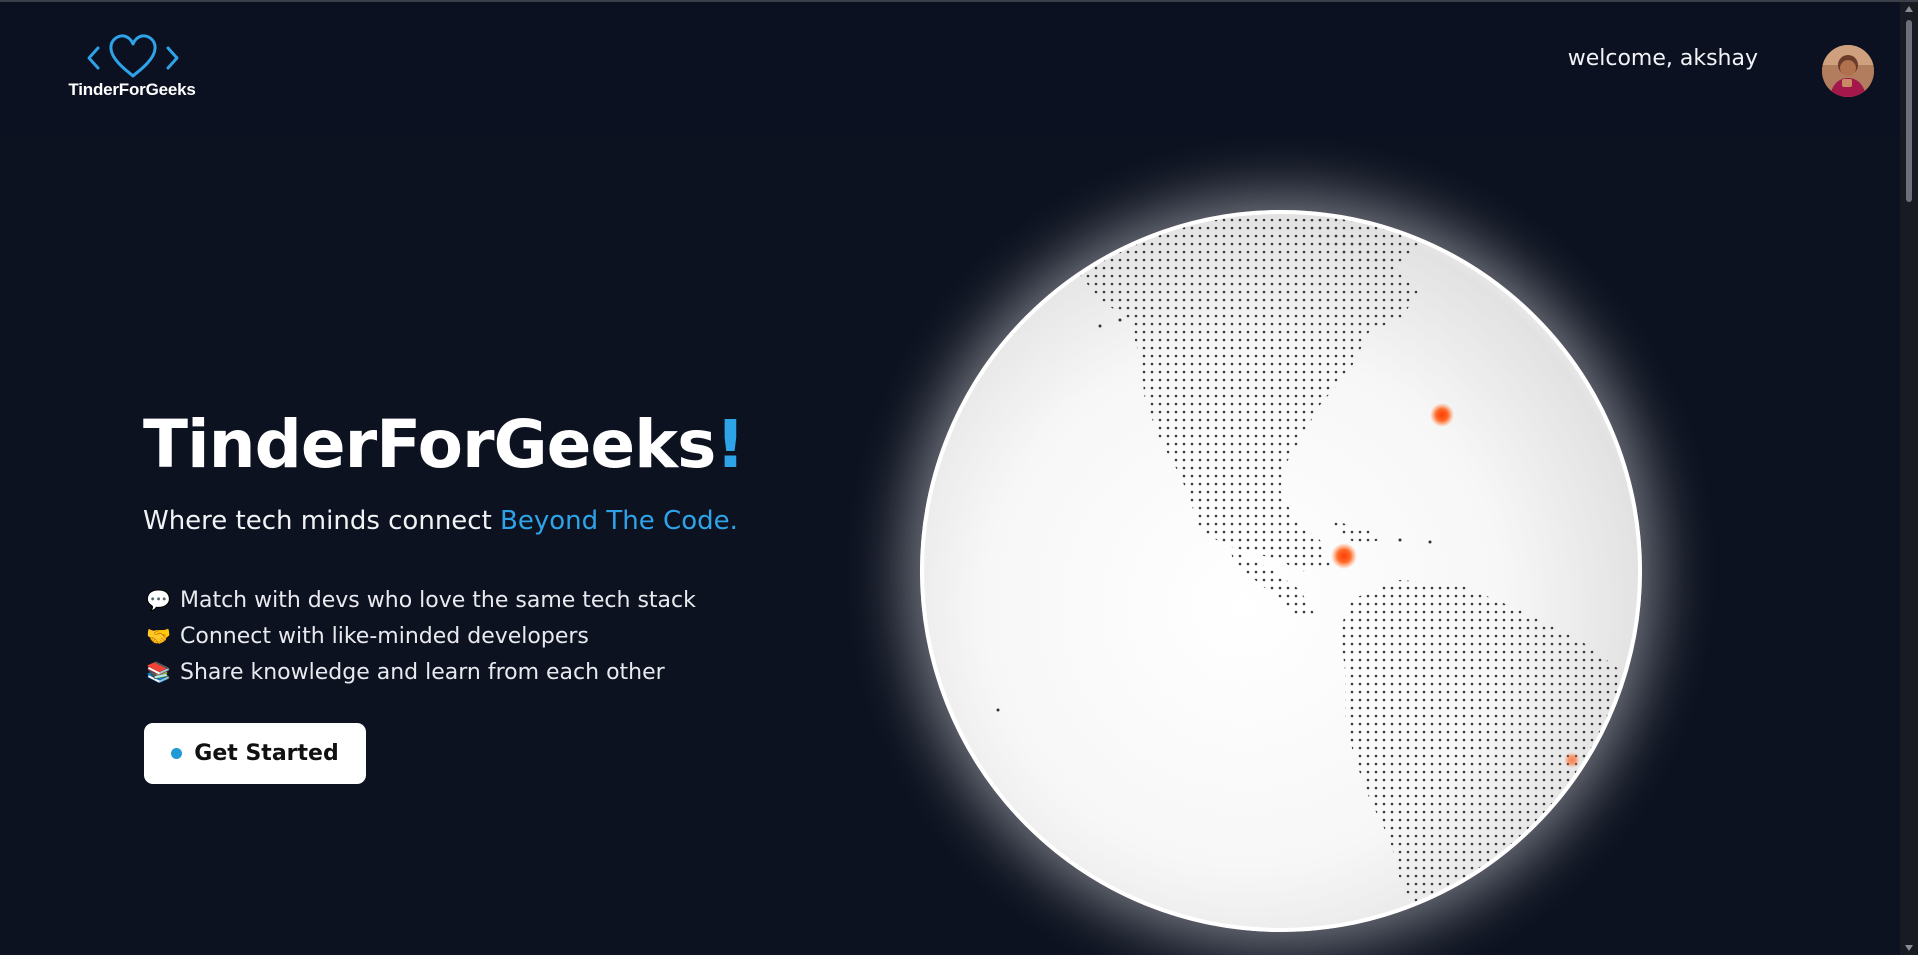 The image size is (1918, 955). I want to click on scroll-up-icon, so click(1909, 9).